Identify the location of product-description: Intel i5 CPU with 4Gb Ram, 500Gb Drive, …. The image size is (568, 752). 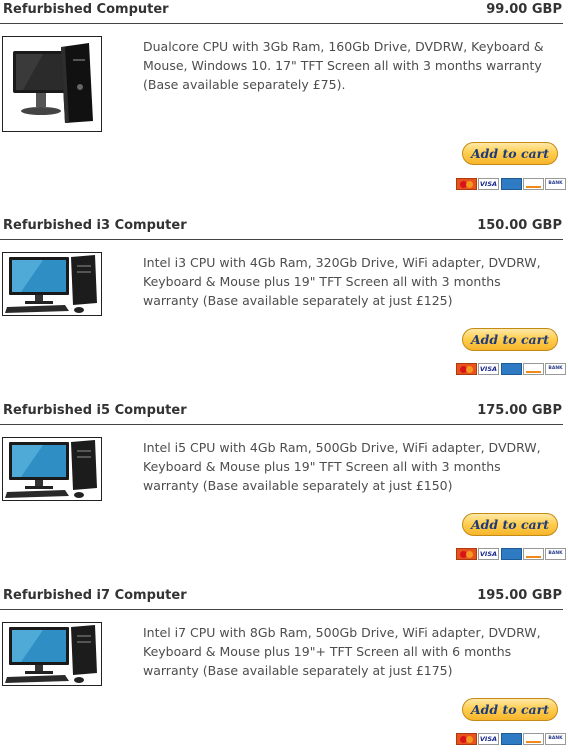
(342, 466).